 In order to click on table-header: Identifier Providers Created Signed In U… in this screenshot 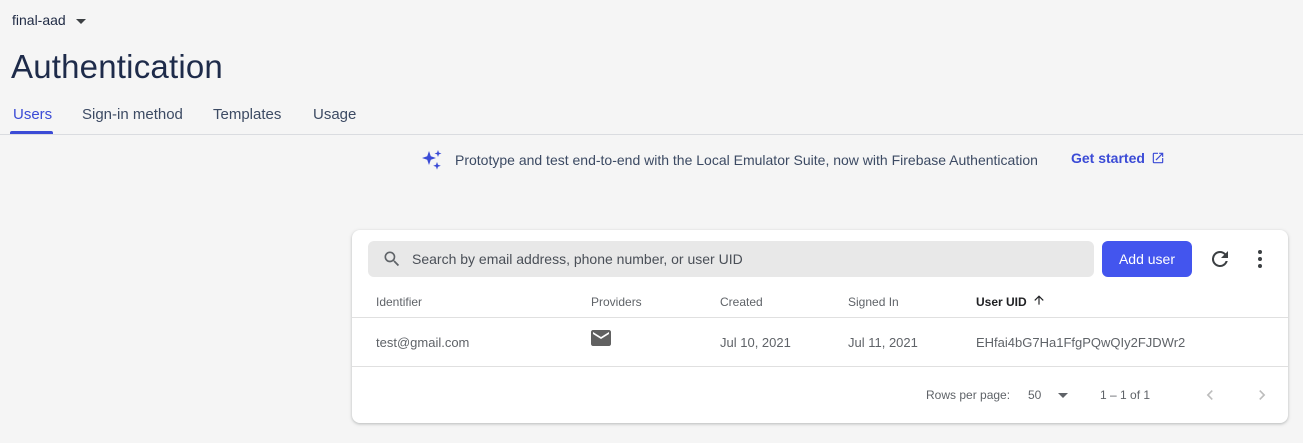, I will do `click(820, 302)`.